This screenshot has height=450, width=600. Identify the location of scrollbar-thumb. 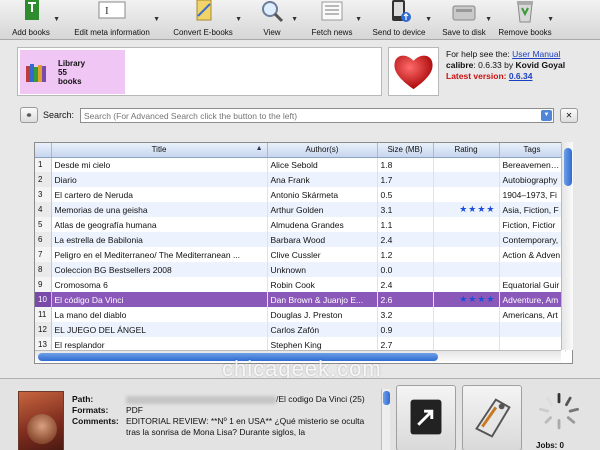
(568, 167).